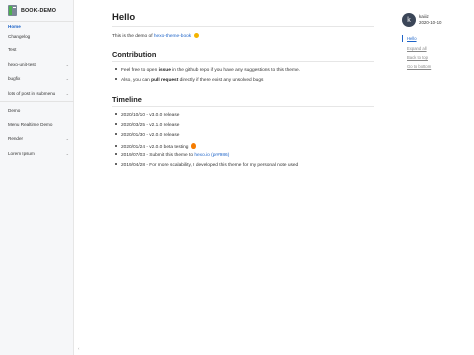 The image size is (474, 355). I want to click on sidebar-item-bugfix: bugfix ⌄, so click(37, 79).